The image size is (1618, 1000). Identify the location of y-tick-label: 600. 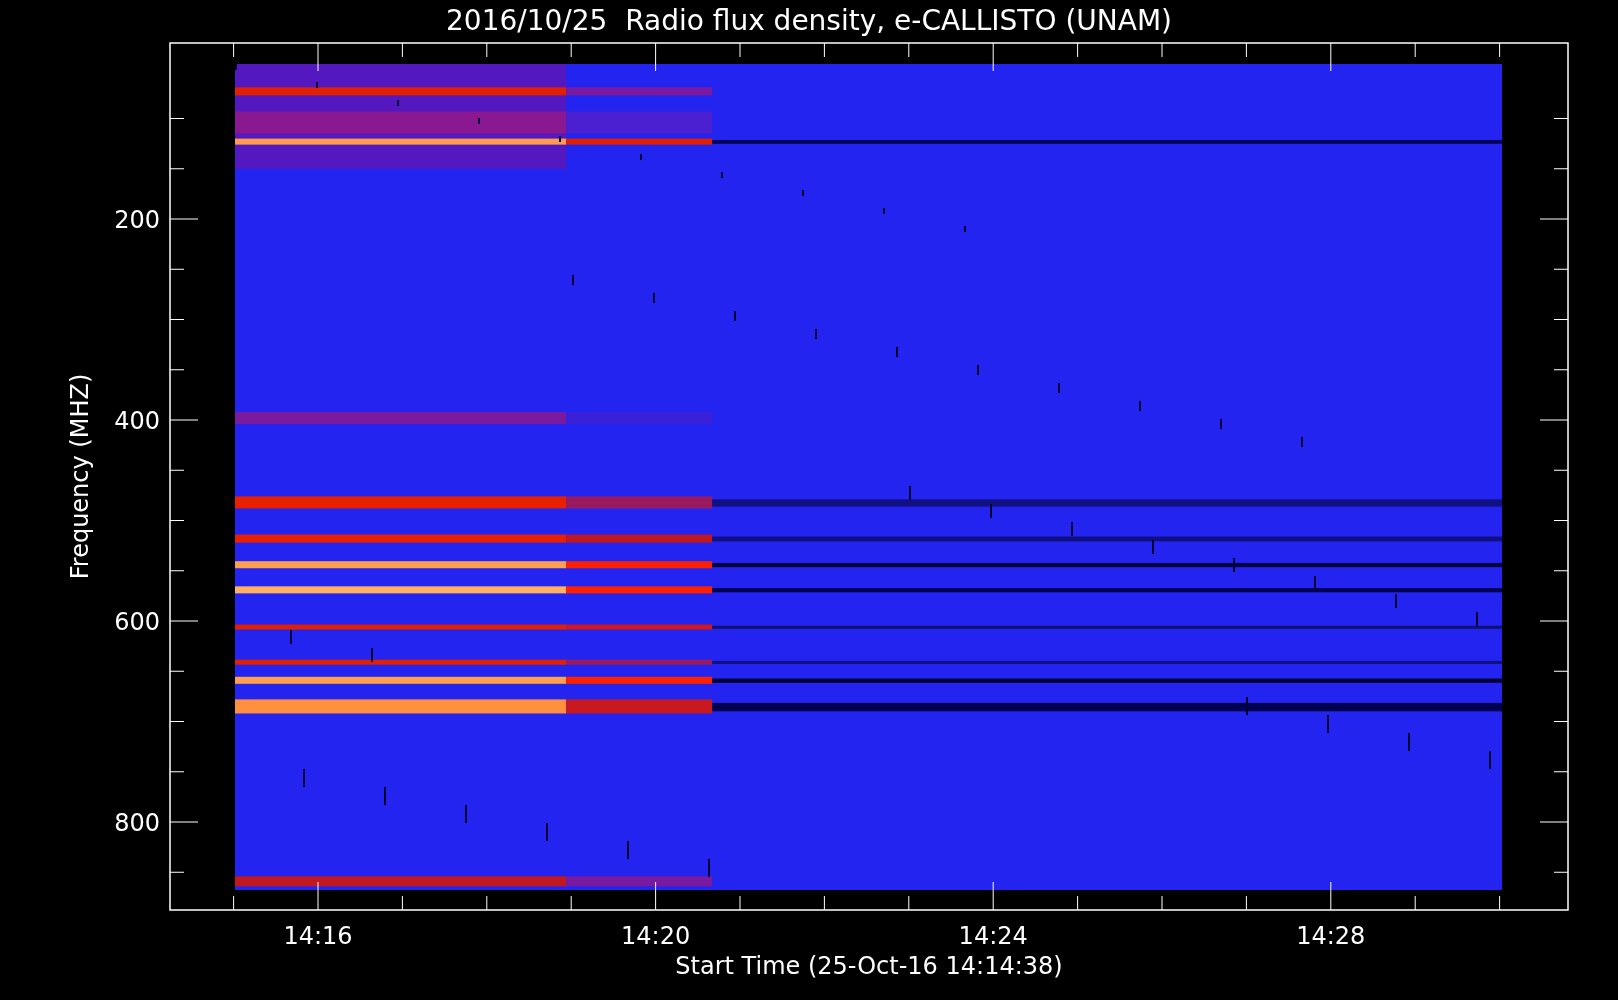
(137, 622).